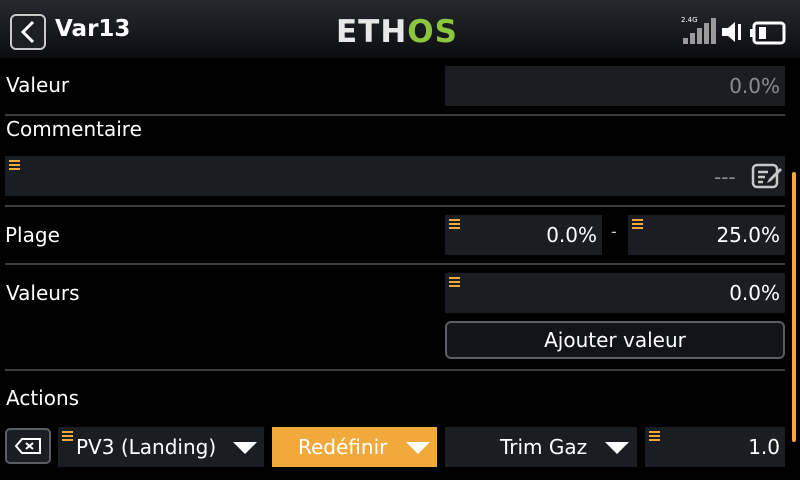 The image size is (800, 480). Describe the element at coordinates (733, 34) in the screenshot. I see `speaker-icon` at that location.